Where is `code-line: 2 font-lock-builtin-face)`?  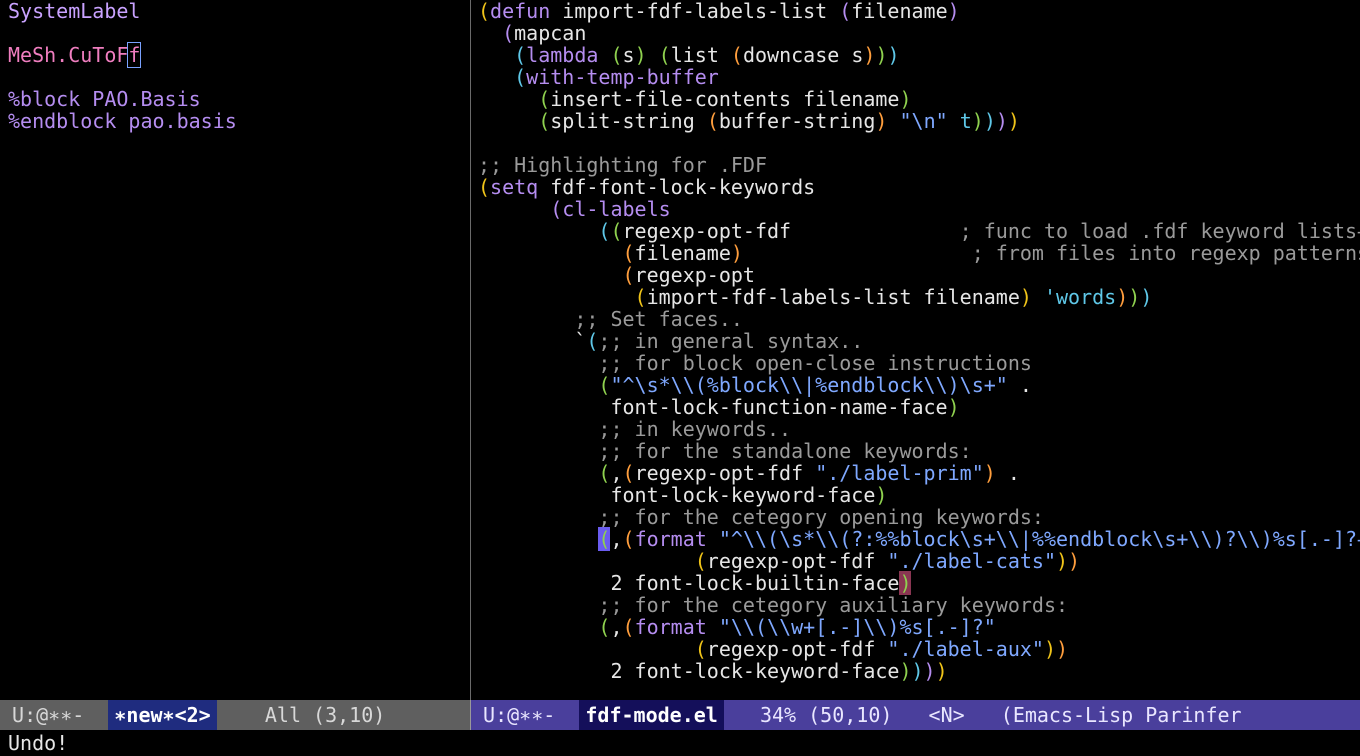
code-line: 2 font-lock-builtin-face) is located at coordinates (691, 583).